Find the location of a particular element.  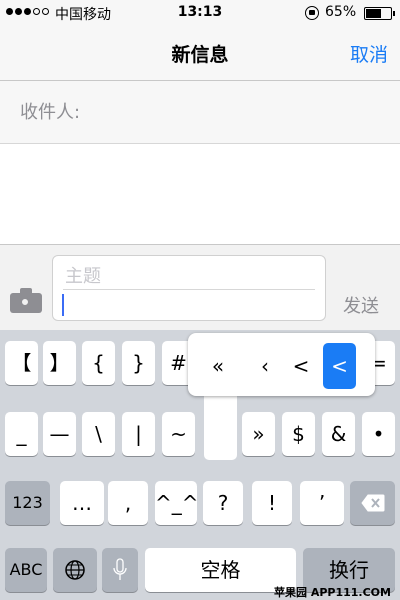

recipient-field: 收件人: is located at coordinates (200, 112).